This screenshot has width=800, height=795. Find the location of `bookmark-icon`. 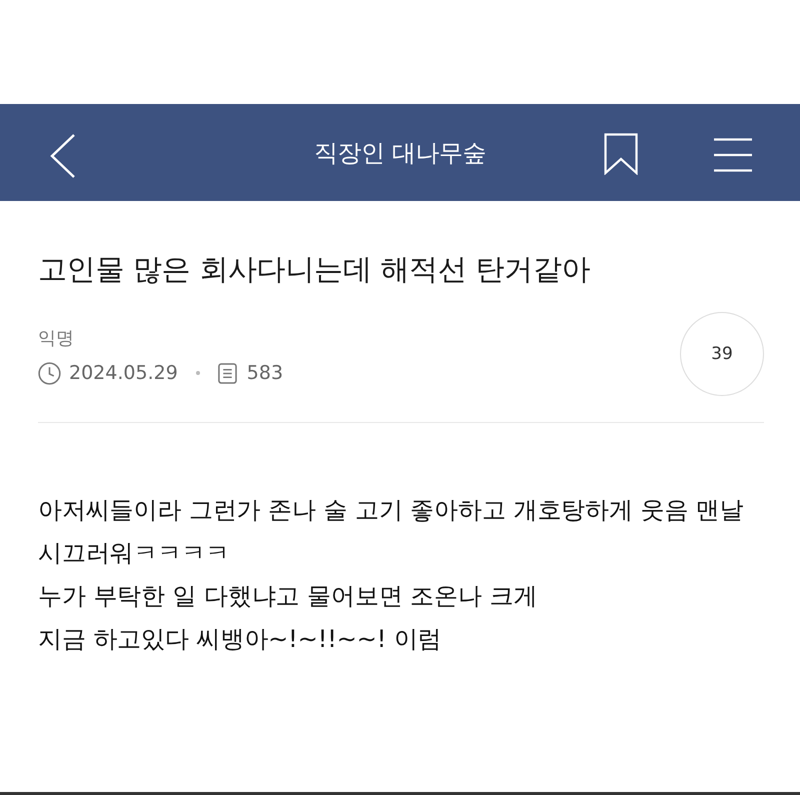

bookmark-icon is located at coordinates (621, 154).